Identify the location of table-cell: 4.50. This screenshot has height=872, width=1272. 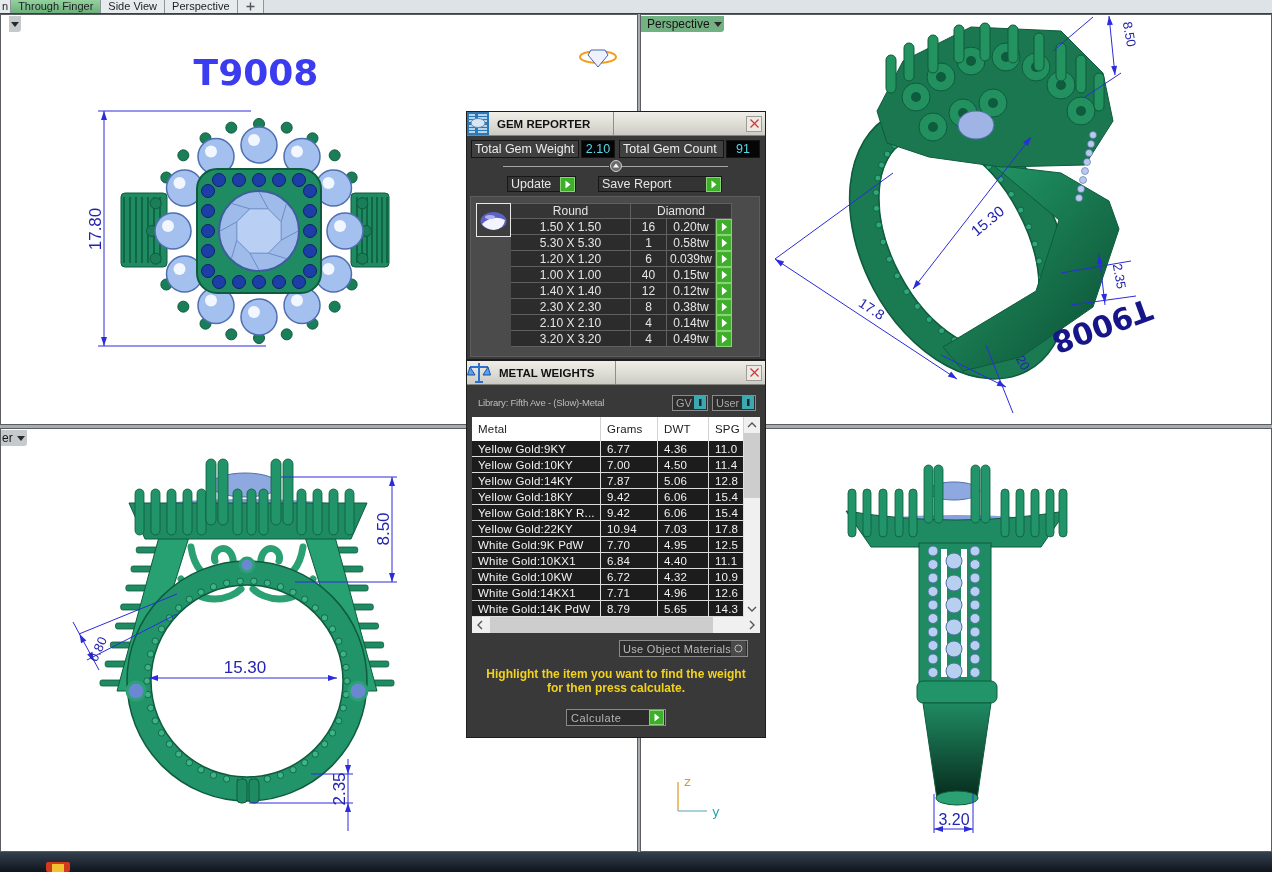
(683, 465).